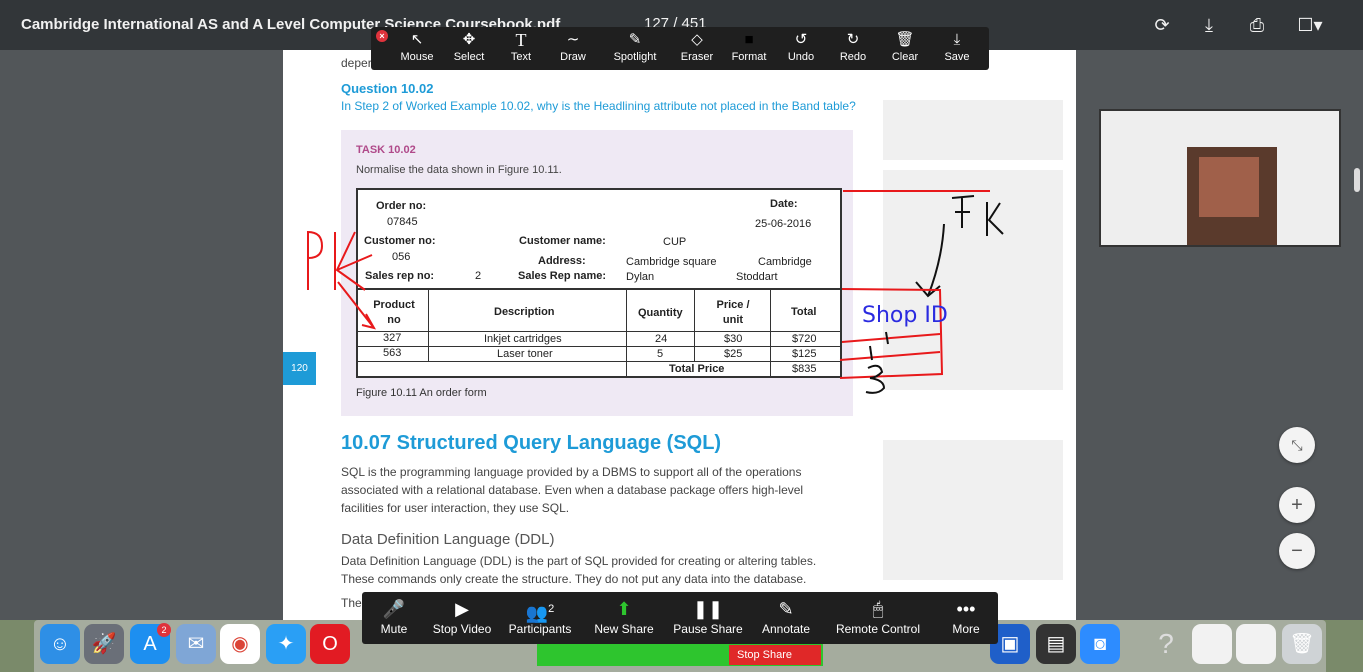 The height and width of the screenshot is (672, 1363). I want to click on help-icon: ?, so click(1166, 644).